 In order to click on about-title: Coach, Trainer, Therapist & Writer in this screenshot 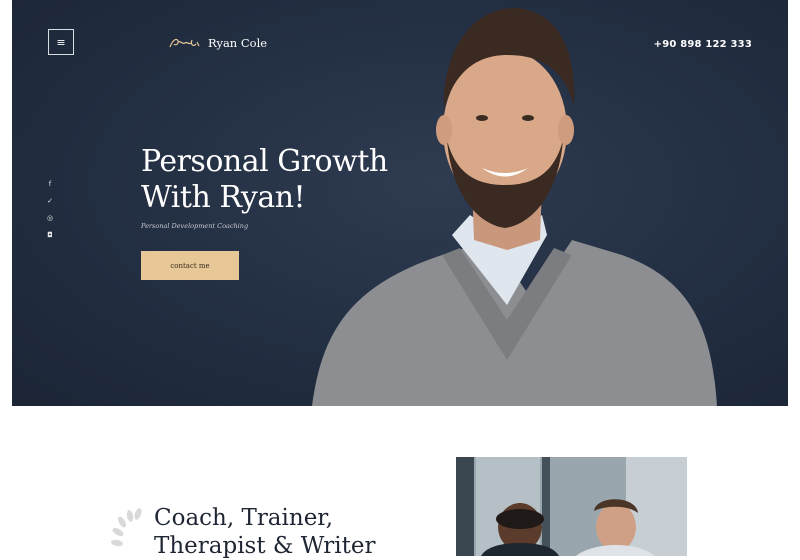, I will do `click(265, 532)`.